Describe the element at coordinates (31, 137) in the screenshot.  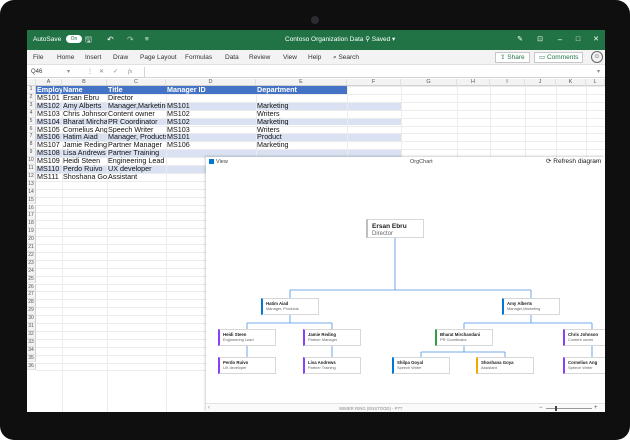
I see `row-header: 7` at that location.